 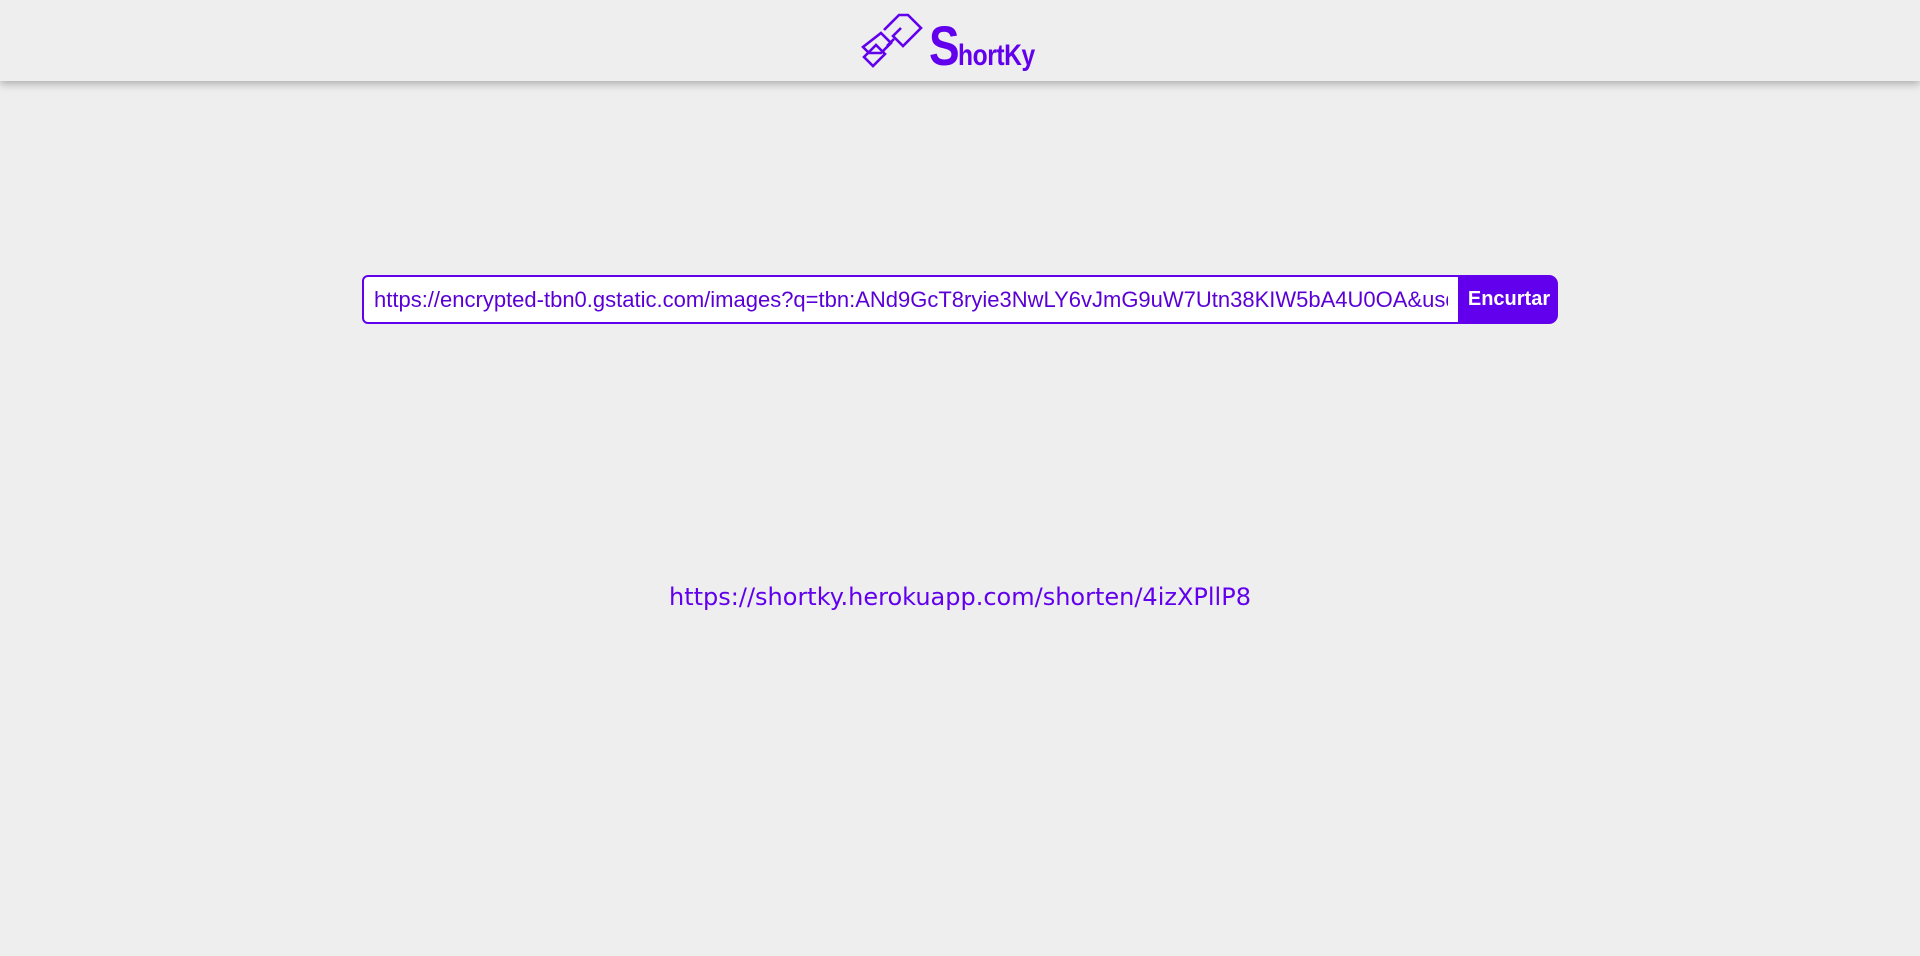 I want to click on shorten-form: Encurtar, so click(x=960, y=299).